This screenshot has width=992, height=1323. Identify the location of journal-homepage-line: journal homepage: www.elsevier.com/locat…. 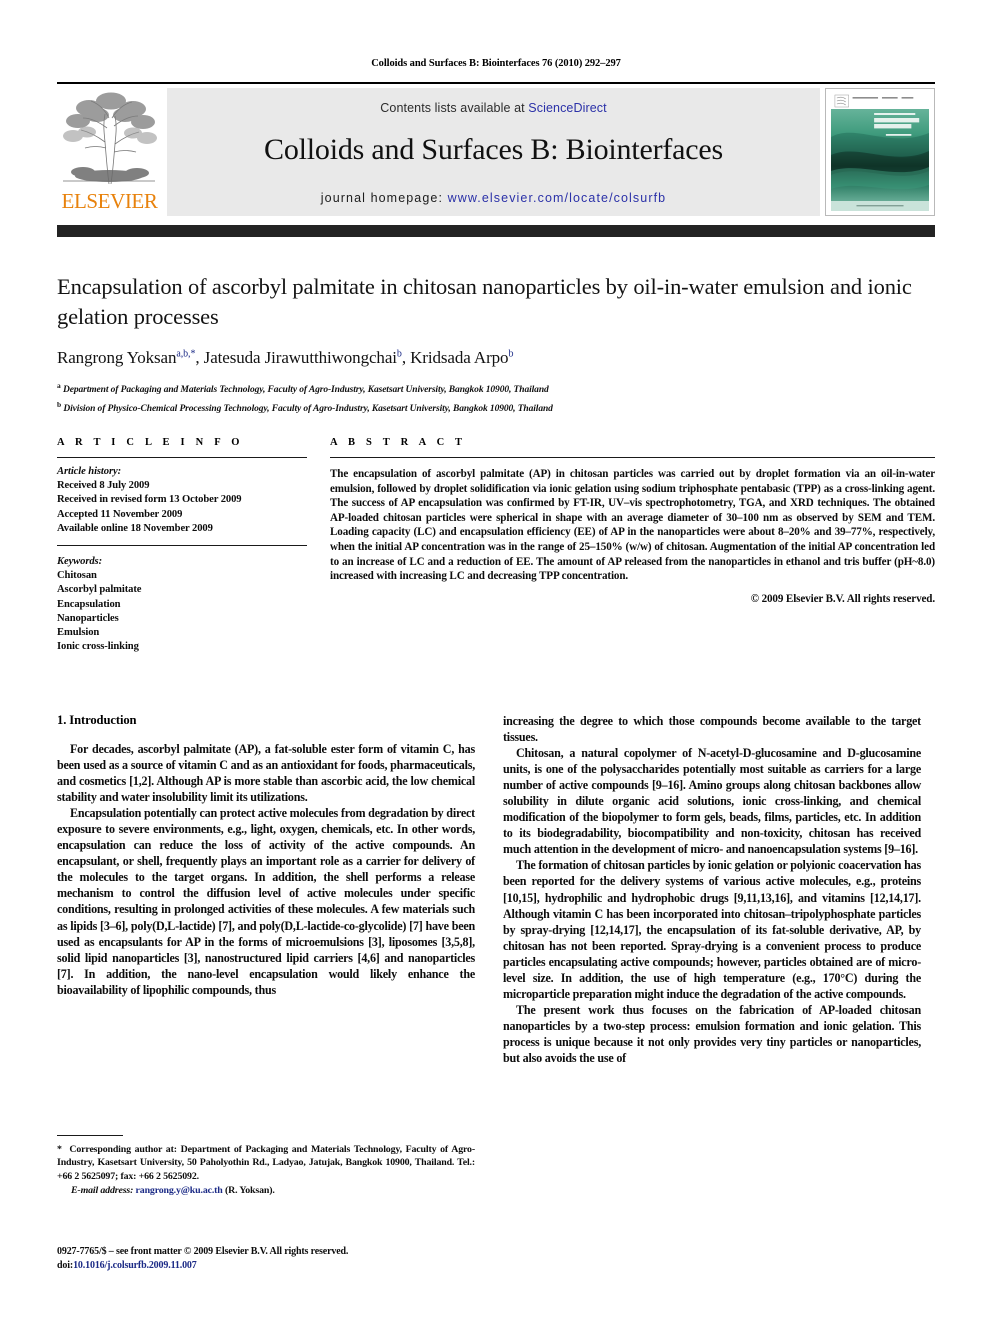
(493, 198).